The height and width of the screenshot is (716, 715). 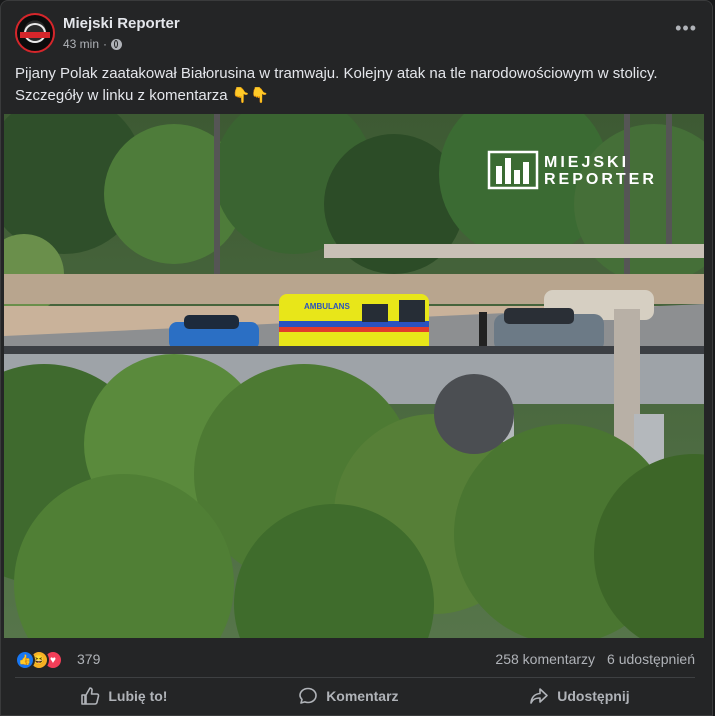 I want to click on watermark-line-2: REPORTER, so click(x=600, y=179).